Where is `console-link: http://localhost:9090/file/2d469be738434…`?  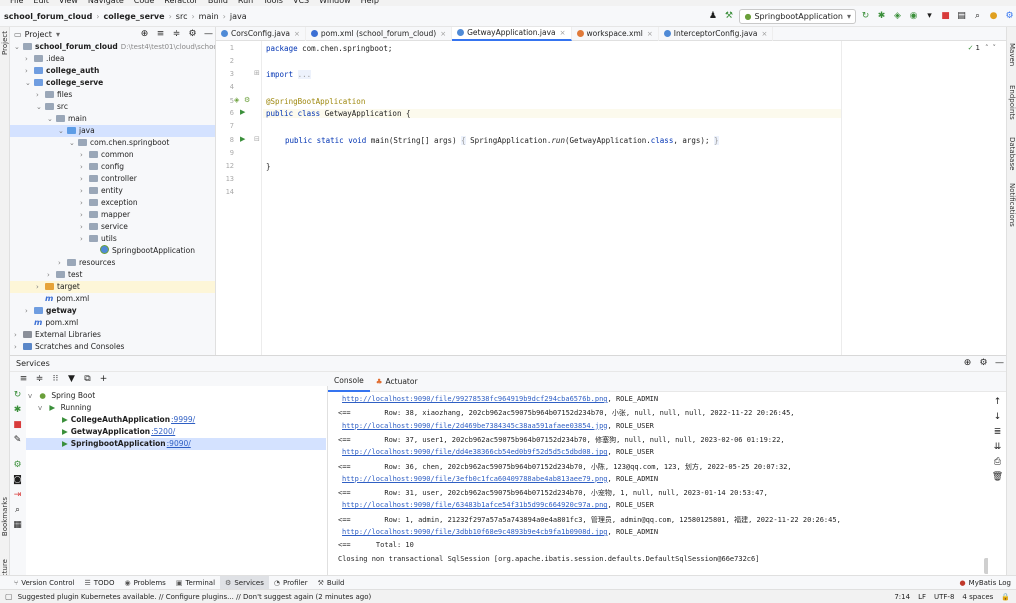
console-link: http://localhost:9090/file/2d469be738434… is located at coordinates (475, 426).